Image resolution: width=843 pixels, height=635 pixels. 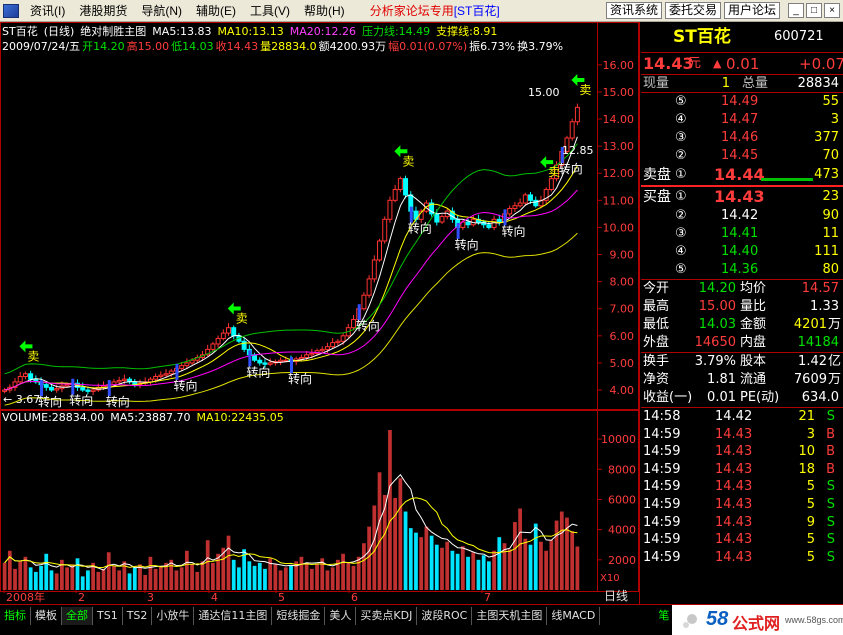 What do you see at coordinates (341, 616) in the screenshot?
I see `tab-8: 美人` at bounding box center [341, 616].